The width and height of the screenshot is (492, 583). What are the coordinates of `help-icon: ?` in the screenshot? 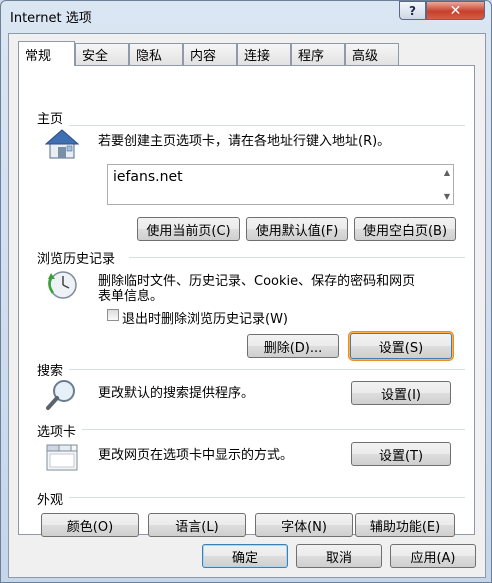 It's located at (412, 10).